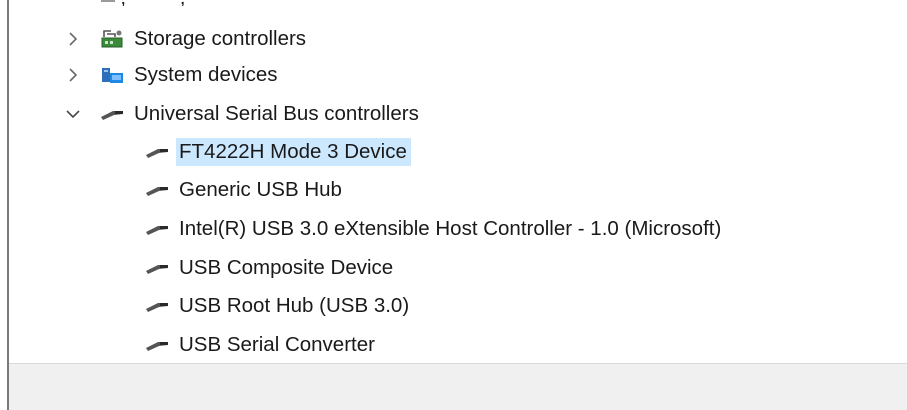 This screenshot has width=907, height=410. What do you see at coordinates (229, 3) in the screenshot?
I see `tree-row-partial: ‚ · · · · ,` at bounding box center [229, 3].